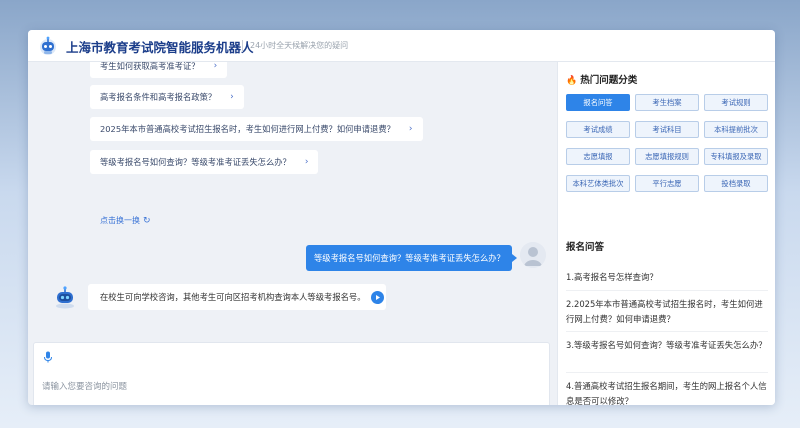 This screenshot has height=428, width=800. I want to click on refresh-label: 点击换一换, so click(120, 220).